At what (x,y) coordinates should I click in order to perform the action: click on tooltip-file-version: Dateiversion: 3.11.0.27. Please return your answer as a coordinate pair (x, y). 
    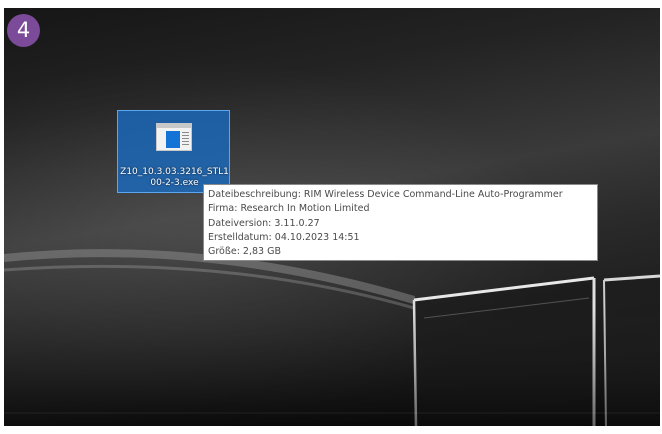
    Looking at the image, I should click on (264, 223).